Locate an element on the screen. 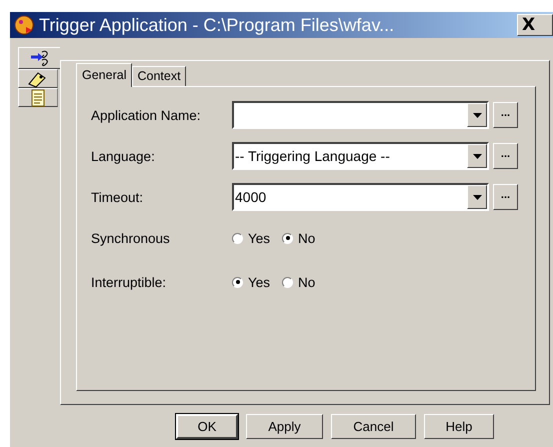 This screenshot has width=553, height=447. document-icon is located at coordinates (38, 97).